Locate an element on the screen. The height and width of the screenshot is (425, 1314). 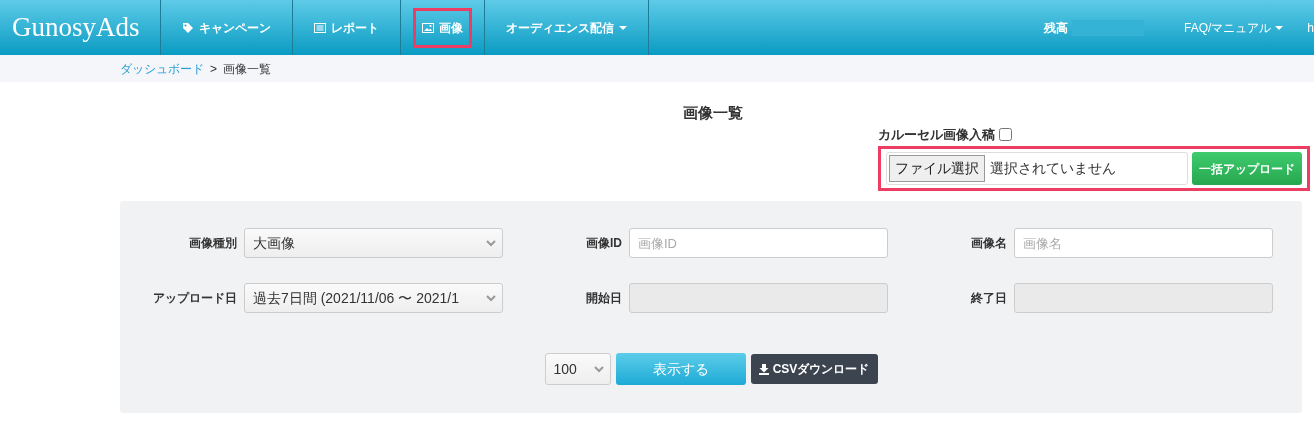
carousel-checkbox is located at coordinates (1005, 134).